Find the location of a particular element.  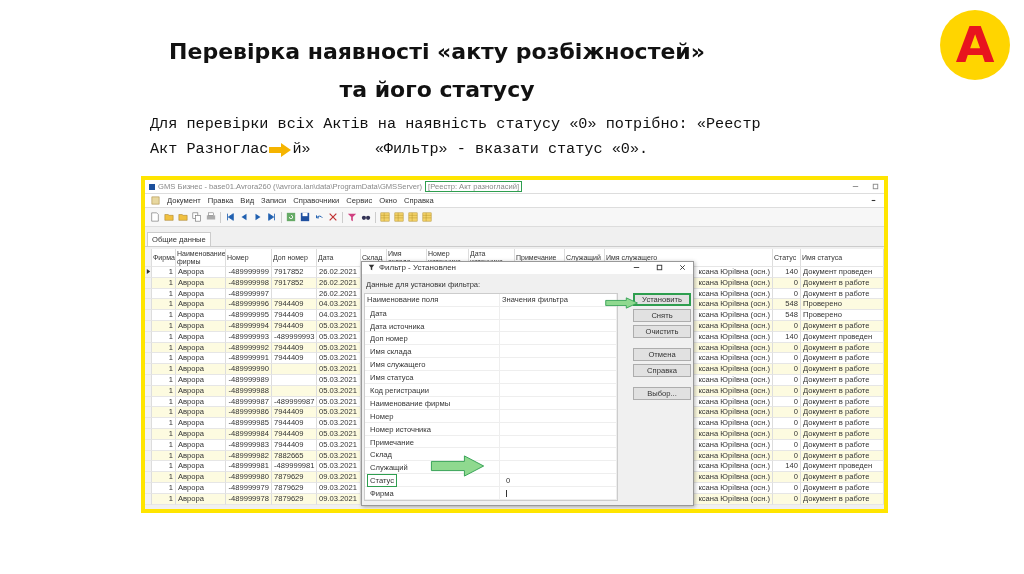

instruction-text: й» is located at coordinates (301, 149).